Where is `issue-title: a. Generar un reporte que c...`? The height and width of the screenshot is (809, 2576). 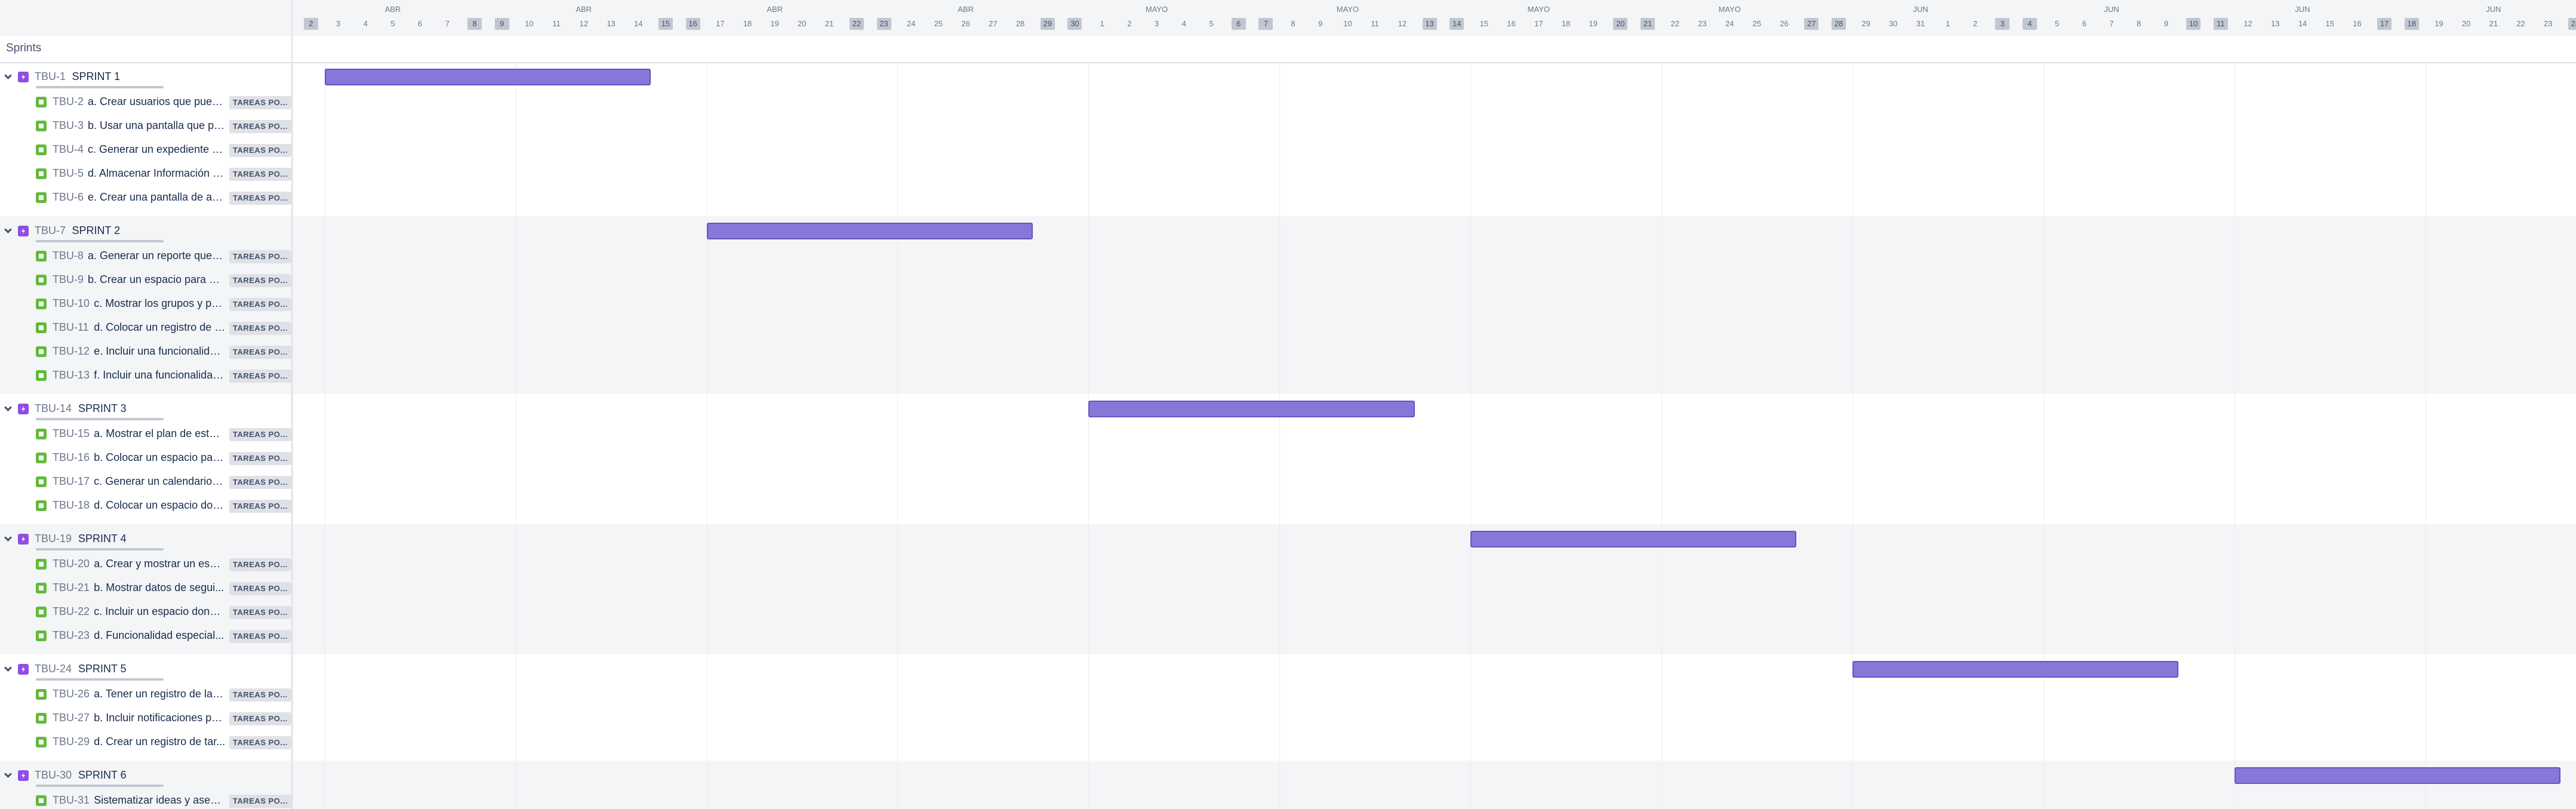
issue-title: a. Generar un reporte que c... is located at coordinates (157, 256).